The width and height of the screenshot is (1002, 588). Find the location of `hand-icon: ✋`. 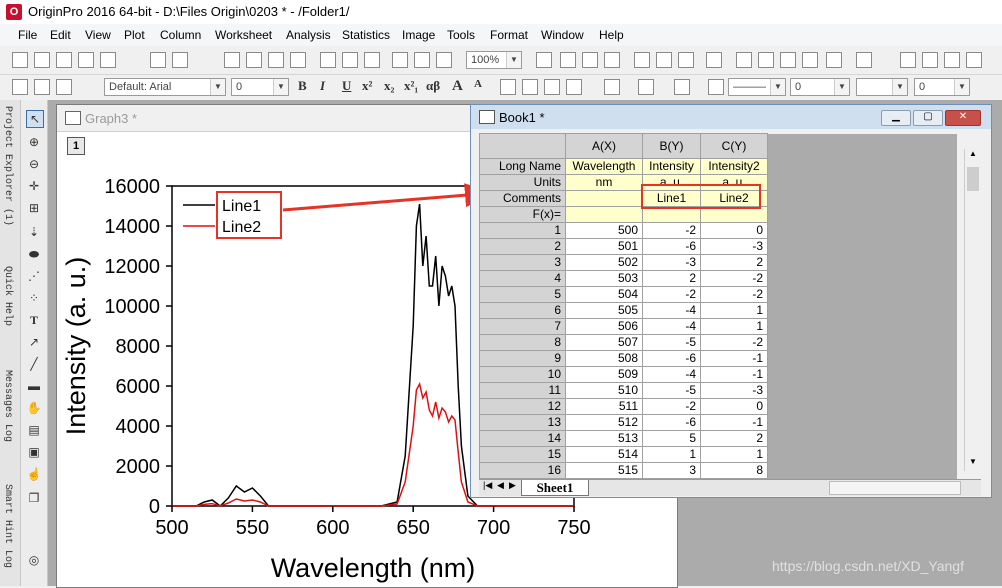

hand-icon: ✋ is located at coordinates (34, 408).